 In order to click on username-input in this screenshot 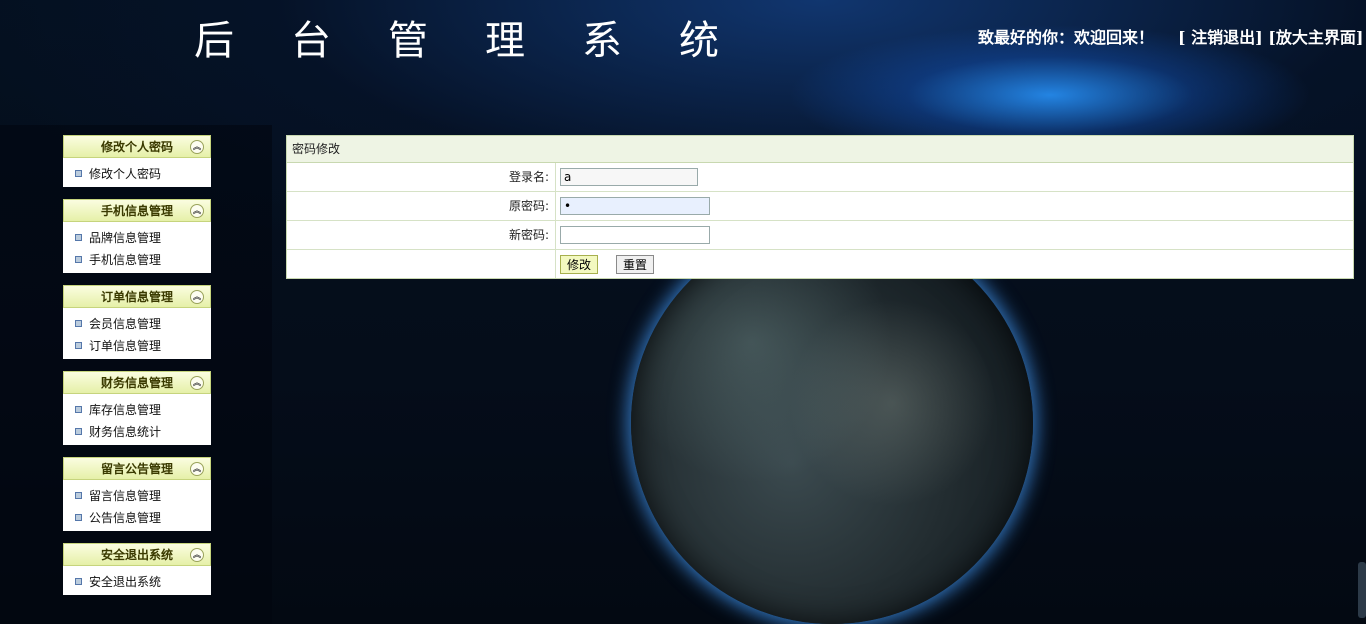, I will do `click(629, 177)`.